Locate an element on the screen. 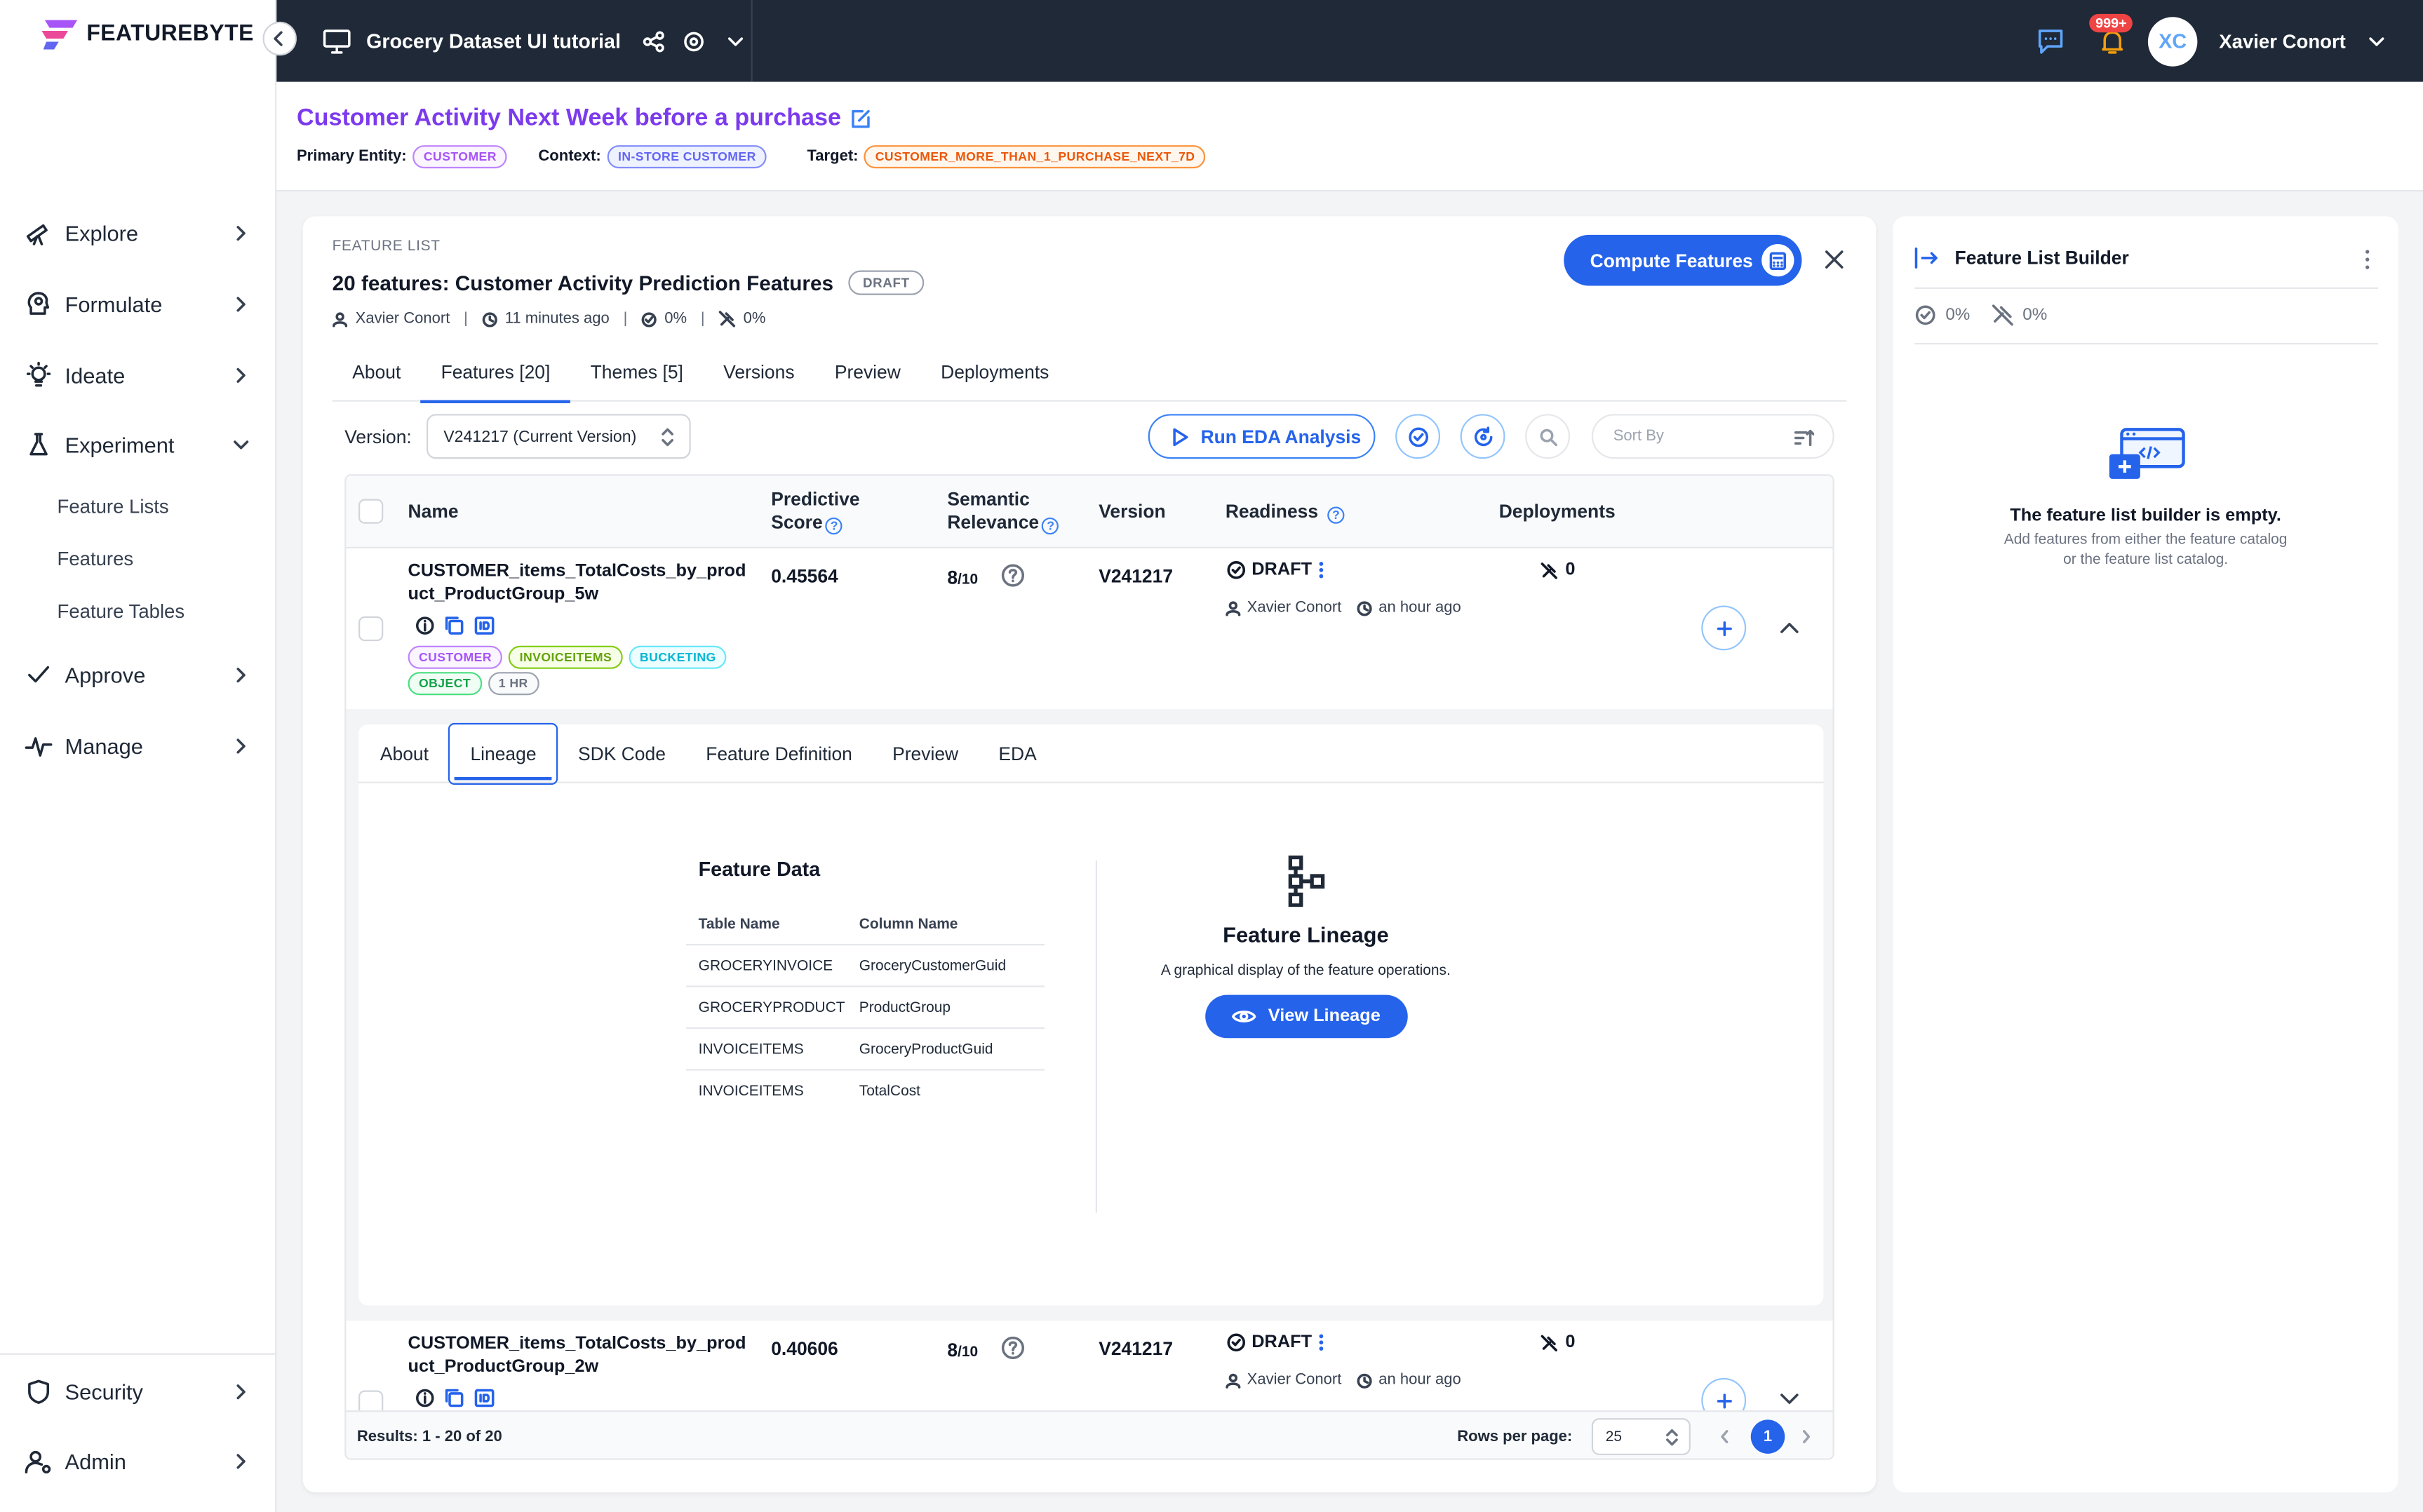  col-name: Name is located at coordinates (433, 512).